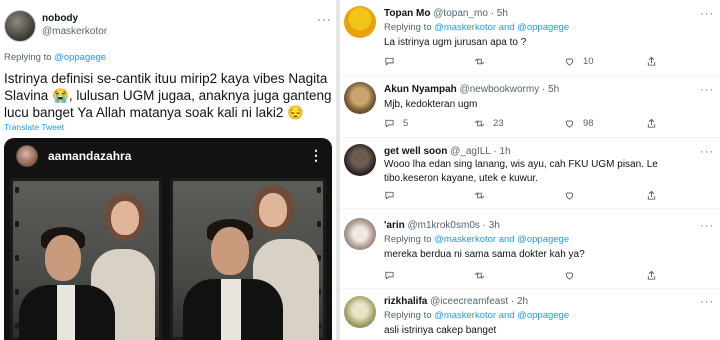  Describe the element at coordinates (405, 301) in the screenshot. I see `reply-author-name: rizkhalifa` at that location.